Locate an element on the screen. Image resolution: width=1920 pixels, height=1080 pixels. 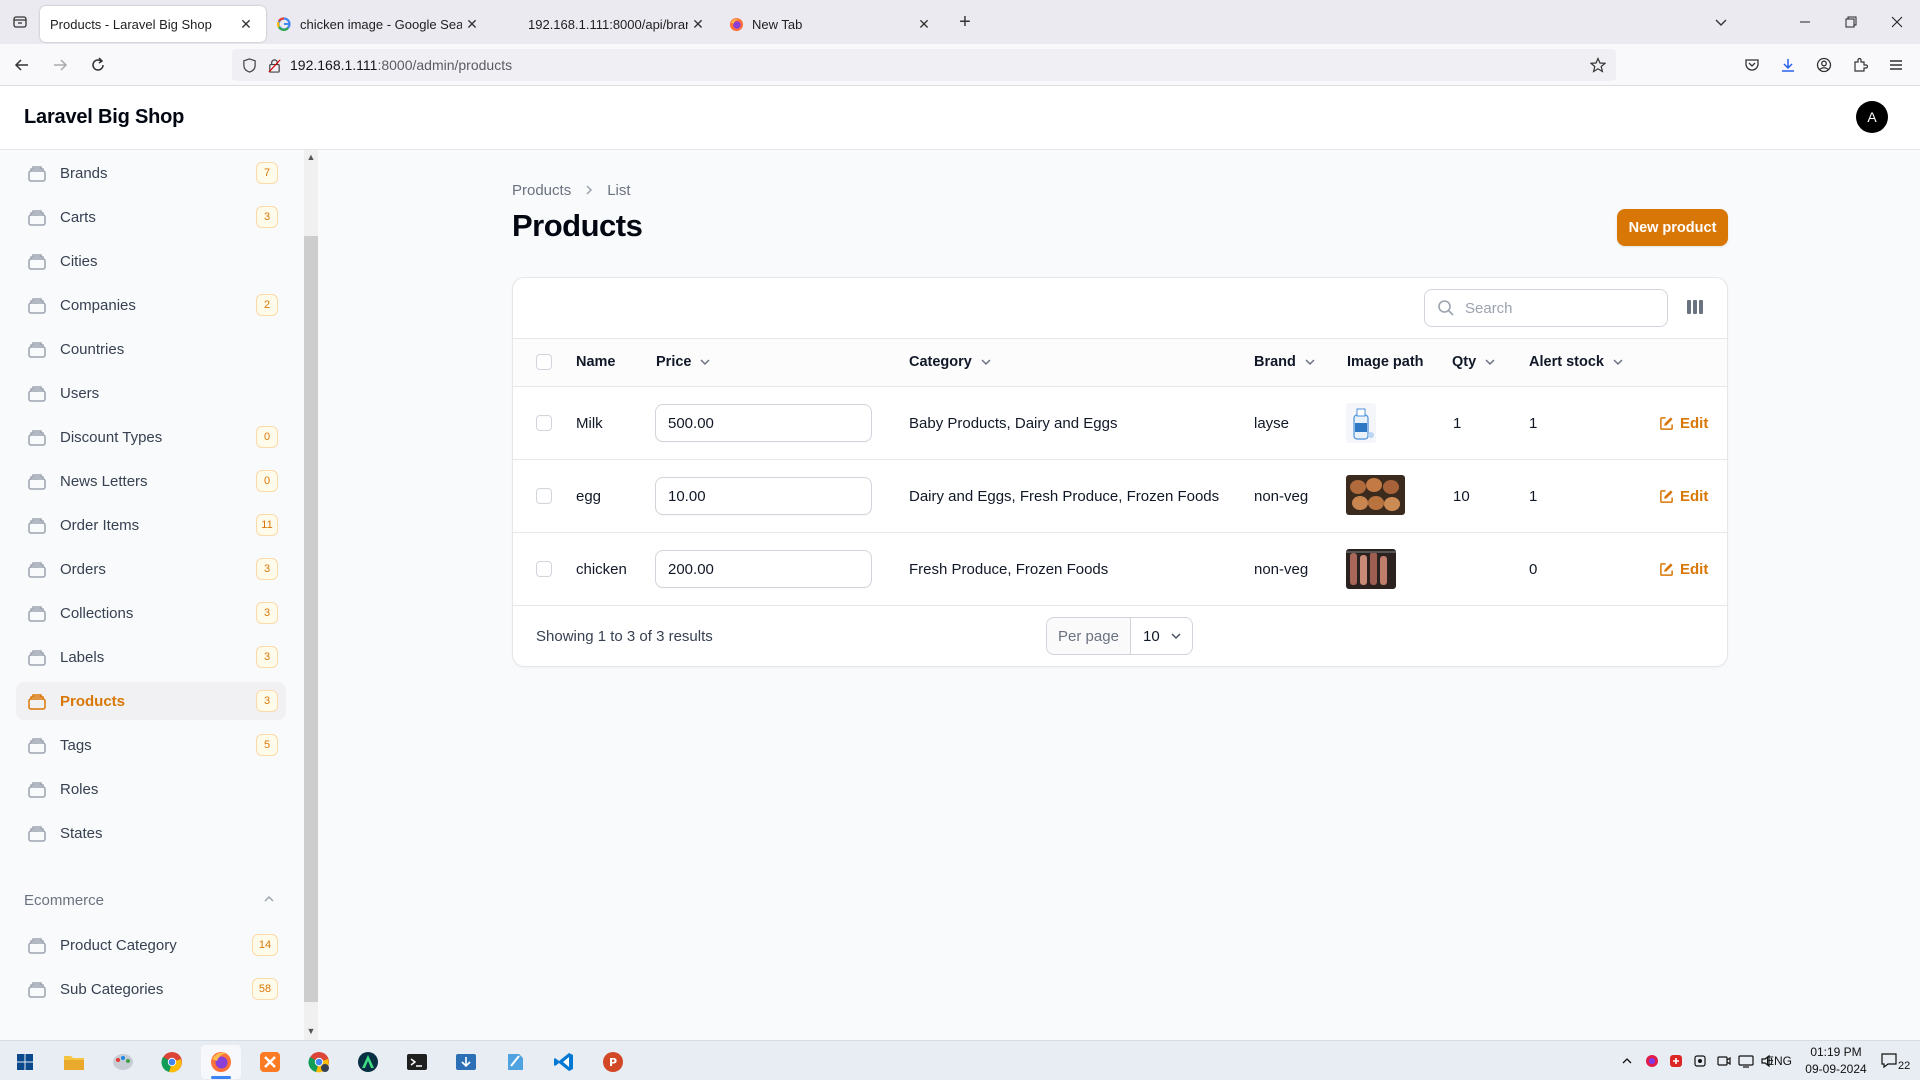
chrome-icon is located at coordinates (172, 1062).